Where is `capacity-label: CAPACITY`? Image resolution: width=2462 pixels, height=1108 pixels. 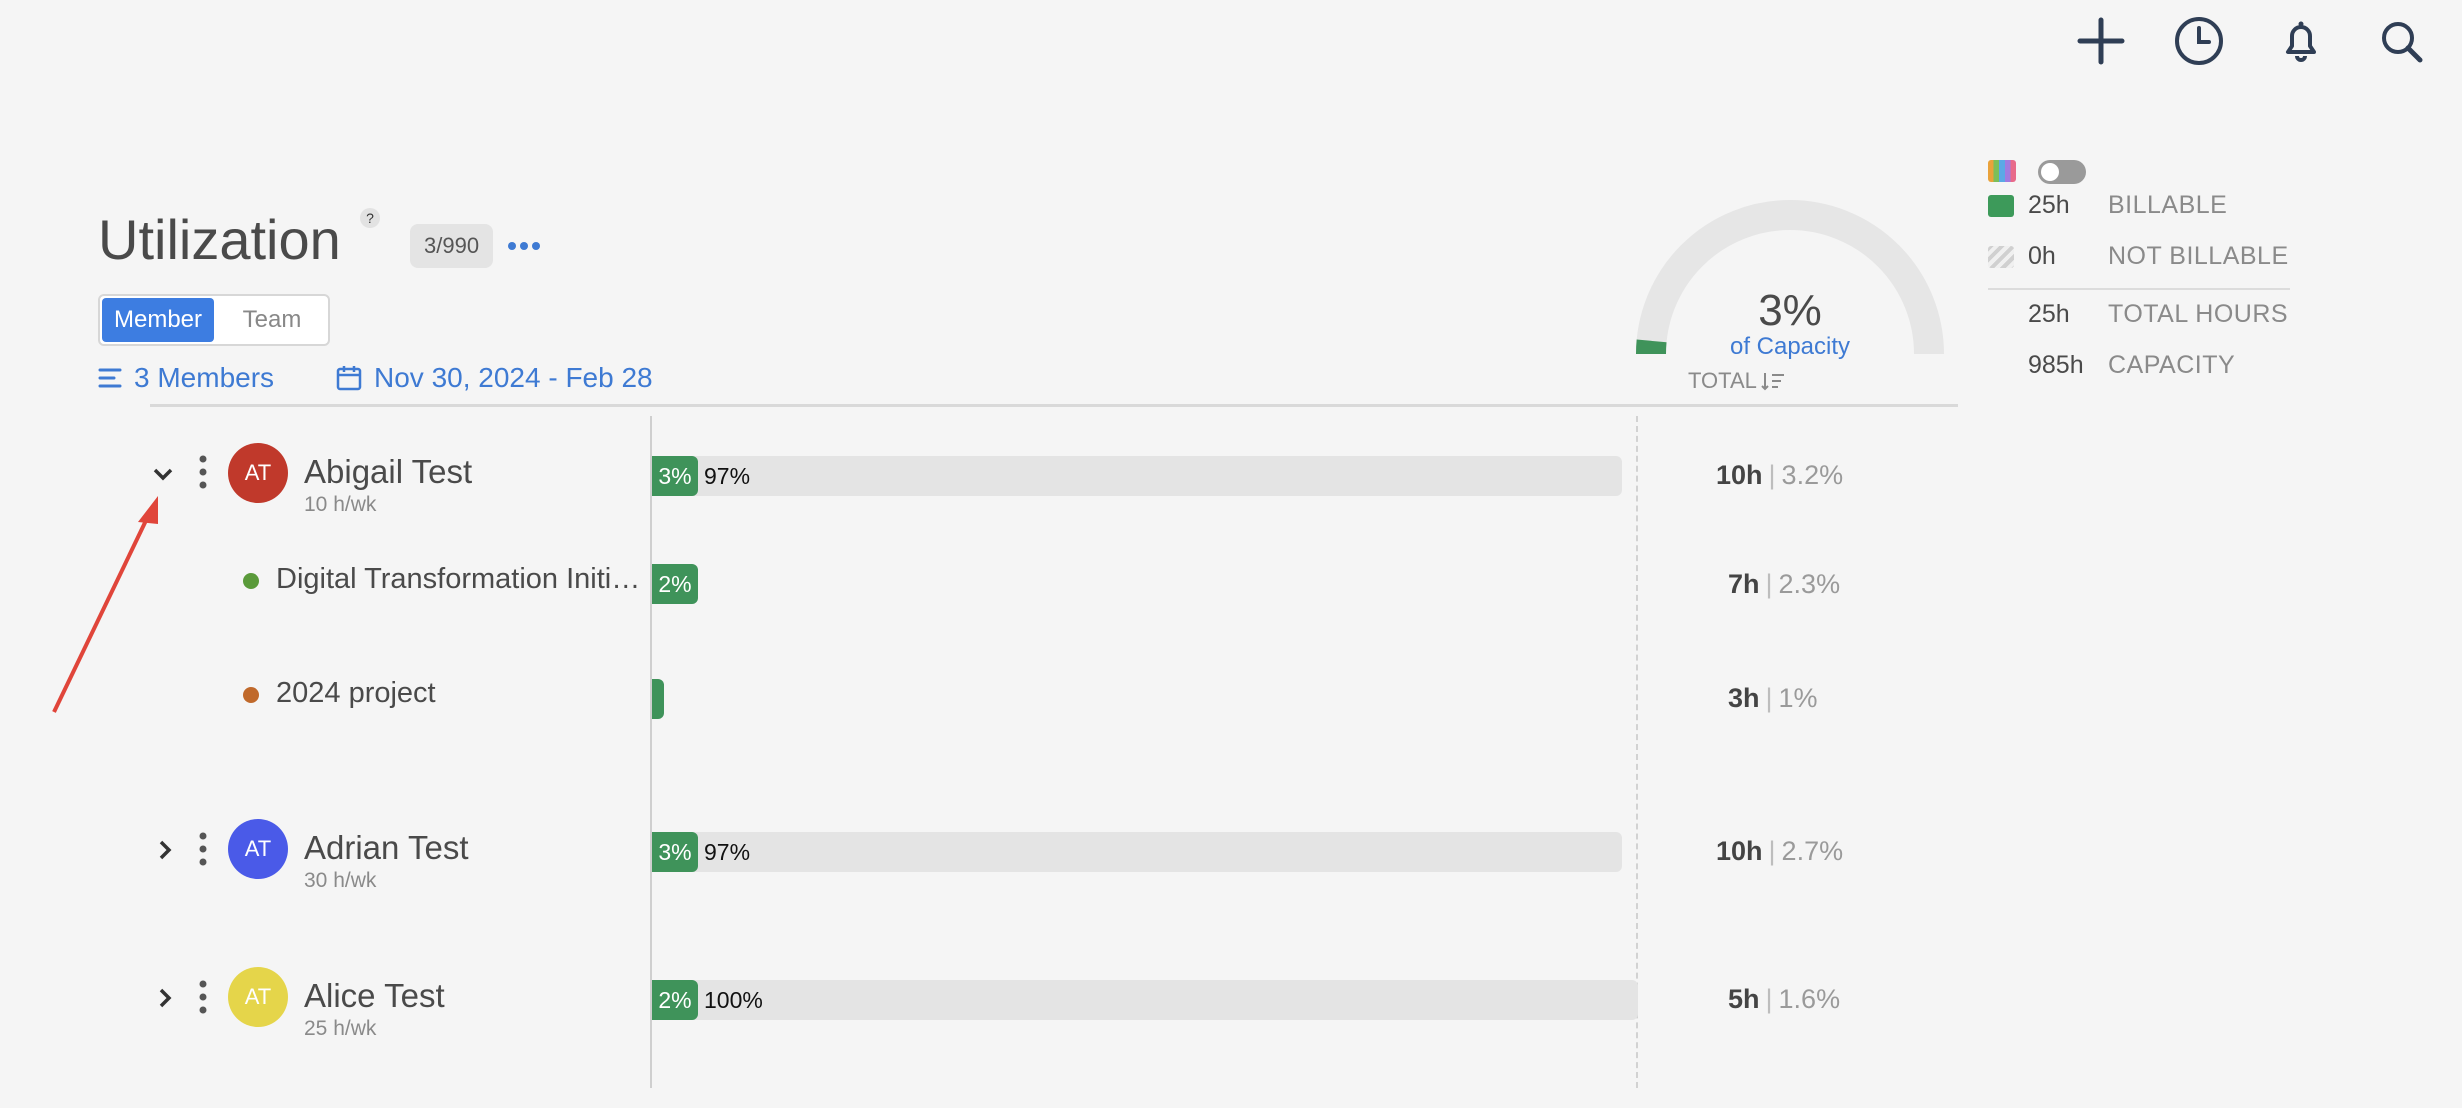 capacity-label: CAPACITY is located at coordinates (2172, 365).